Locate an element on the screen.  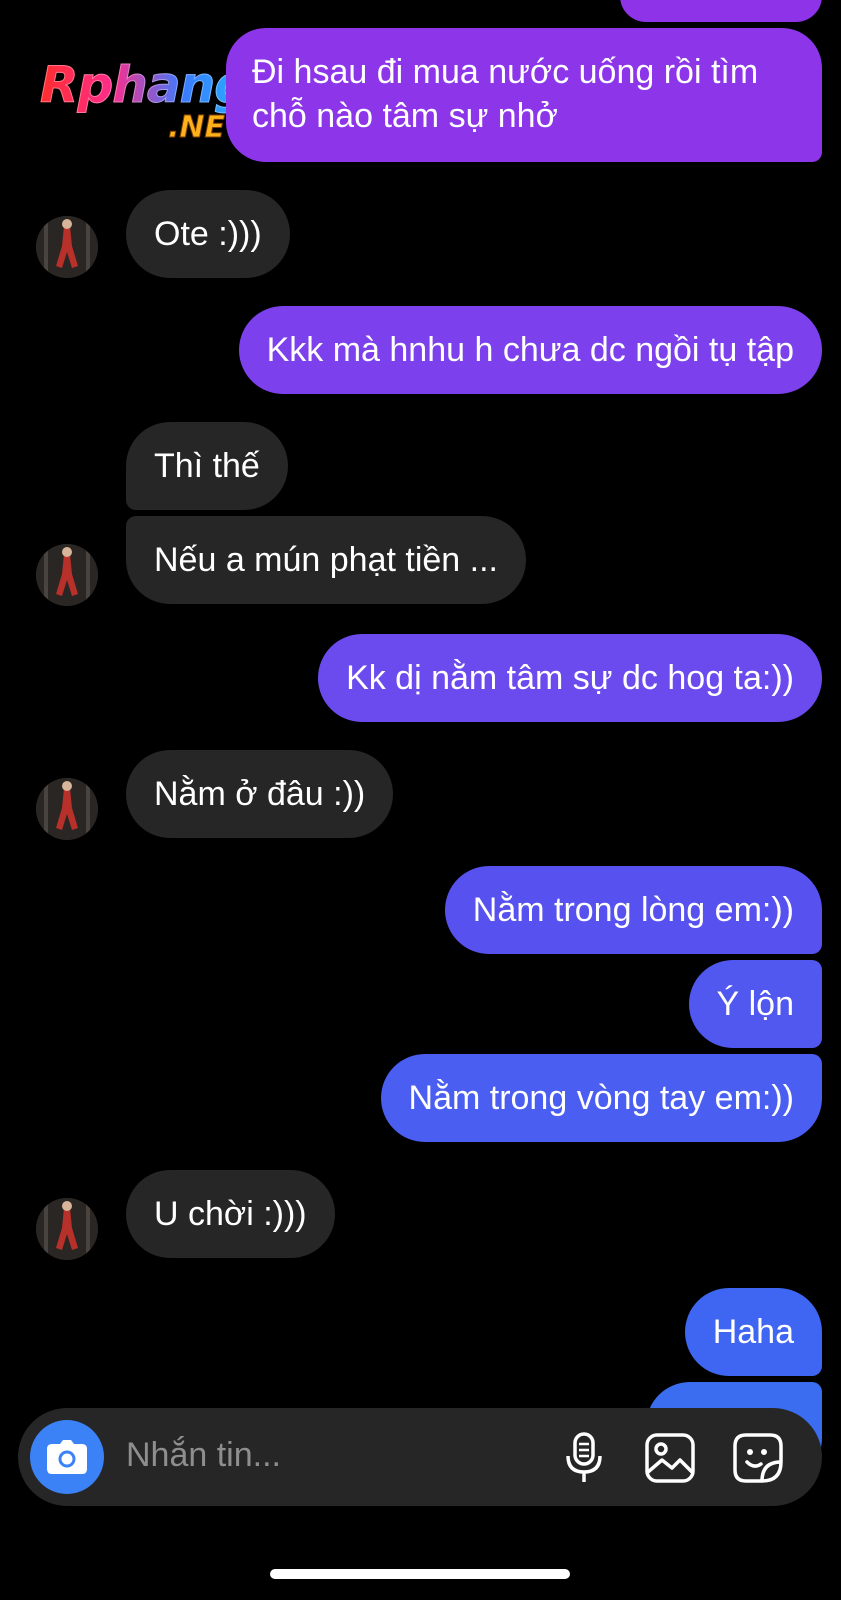
message-text: Ote :))) is located at coordinates (208, 234).